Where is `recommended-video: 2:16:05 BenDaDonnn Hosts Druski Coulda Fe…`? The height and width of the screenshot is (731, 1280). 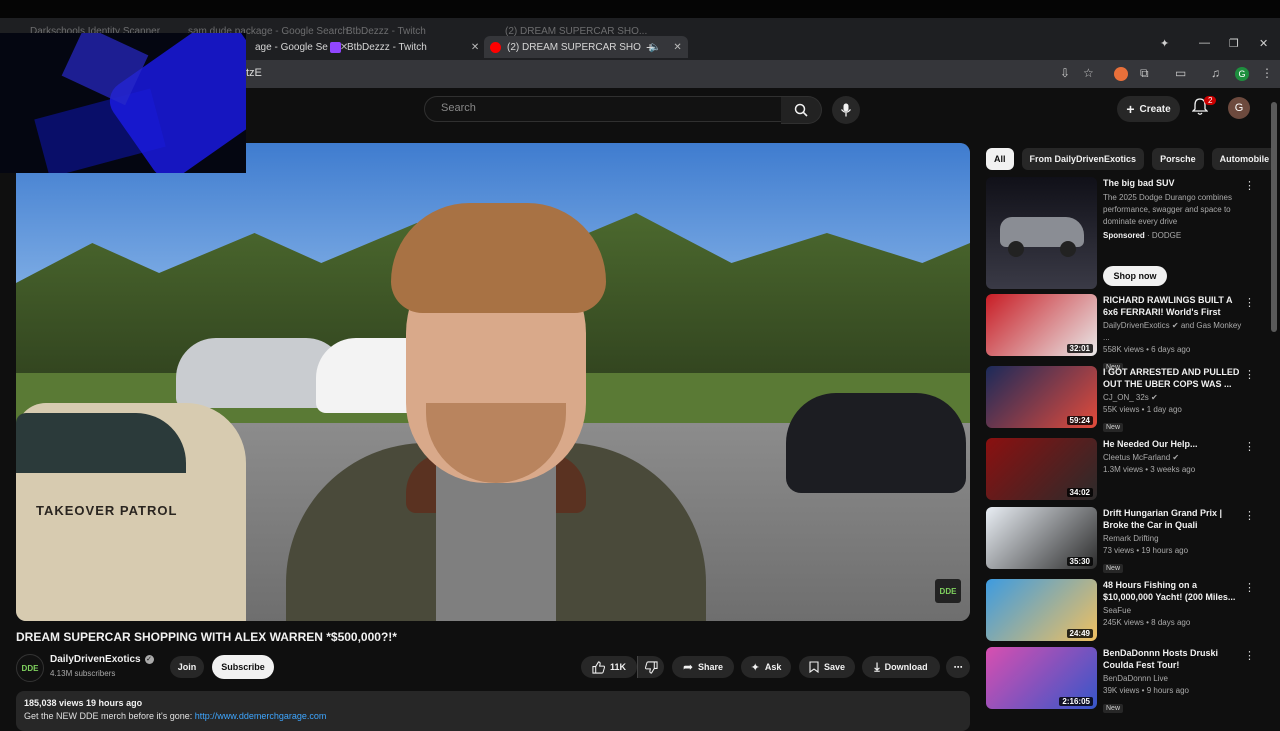 recommended-video: 2:16:05 BenDaDonnn Hosts Druski Coulda Fe… is located at coordinates (1126, 680).